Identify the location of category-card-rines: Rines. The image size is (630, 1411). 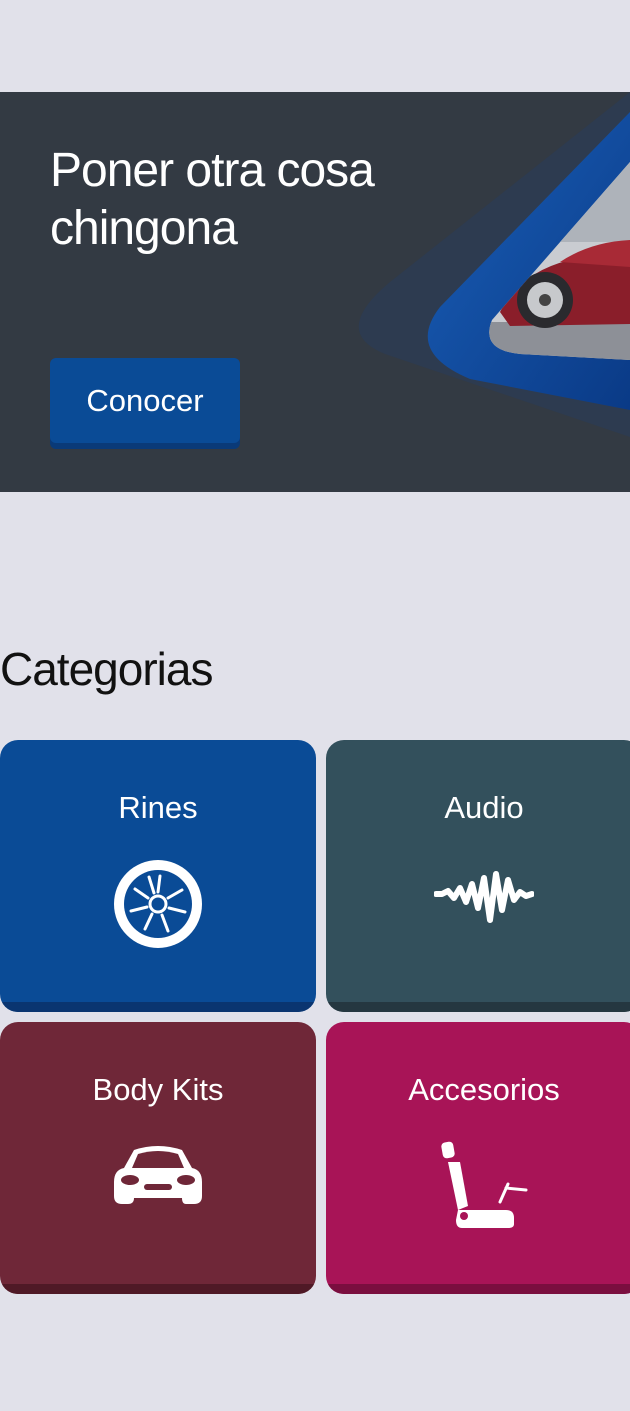
(158, 876).